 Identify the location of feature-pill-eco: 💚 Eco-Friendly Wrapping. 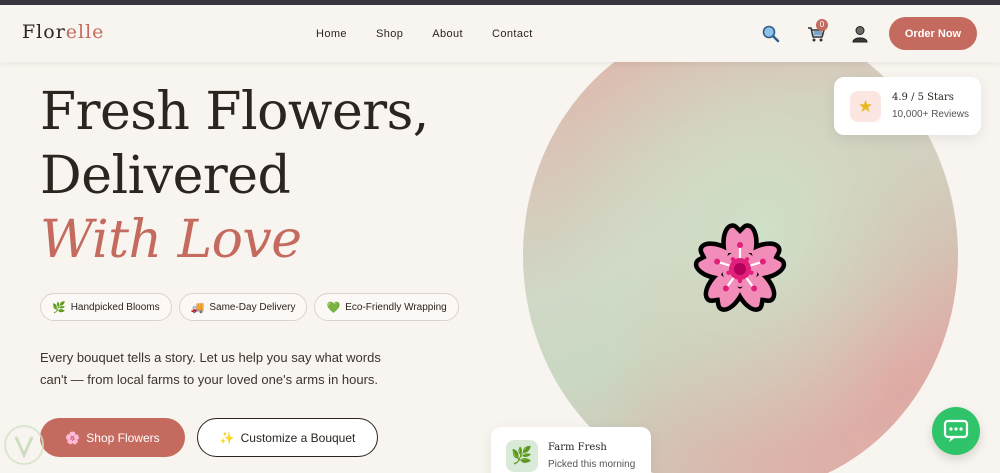
(386, 307).